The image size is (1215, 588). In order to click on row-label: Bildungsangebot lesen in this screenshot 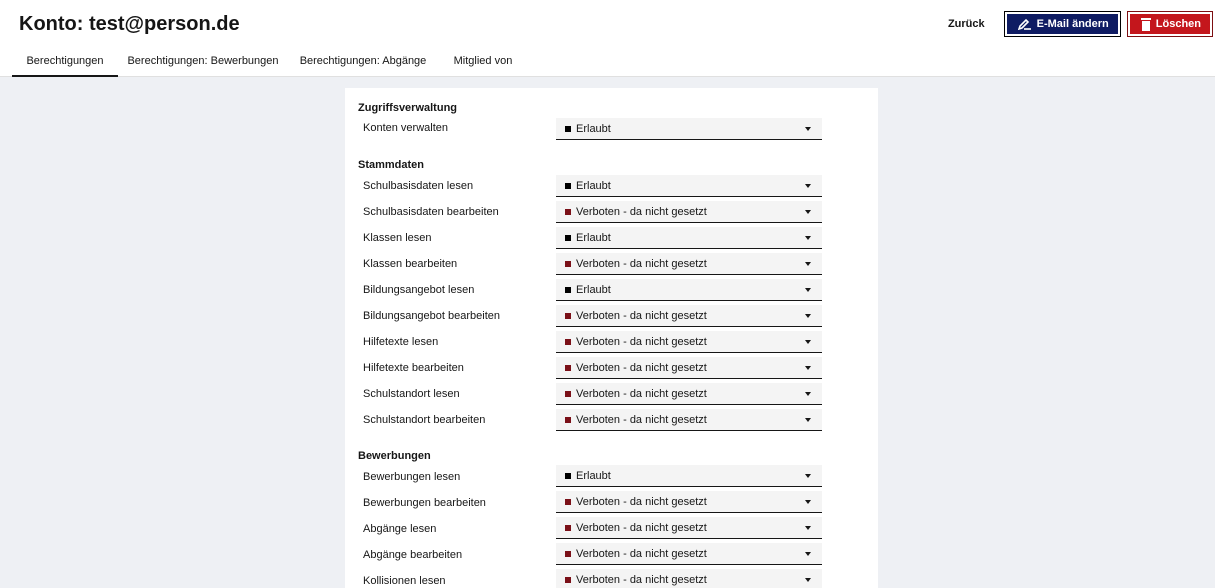, I will do `click(419, 290)`.